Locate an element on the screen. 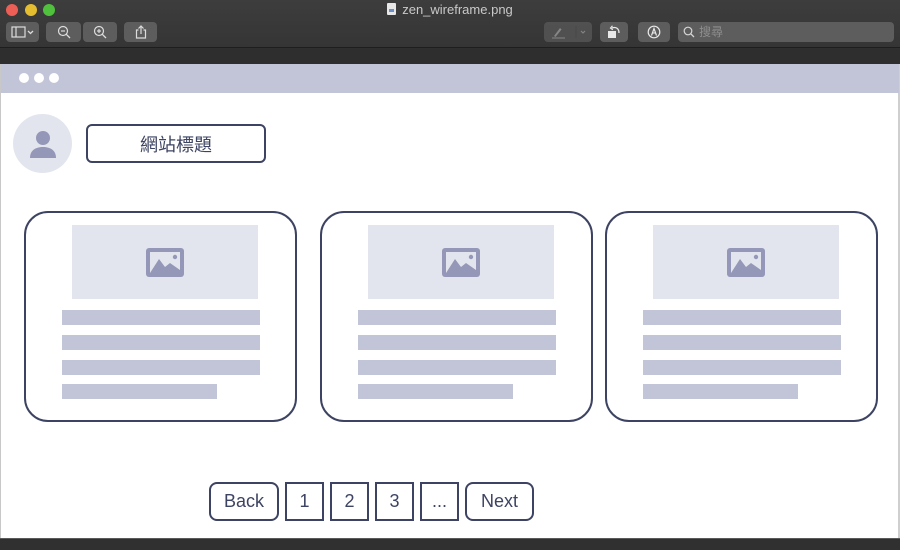  avatar is located at coordinates (42, 143).